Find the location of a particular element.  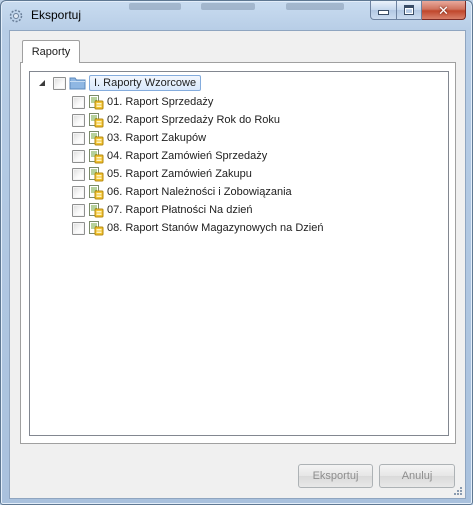

close-icon: ✕ is located at coordinates (443, 10).